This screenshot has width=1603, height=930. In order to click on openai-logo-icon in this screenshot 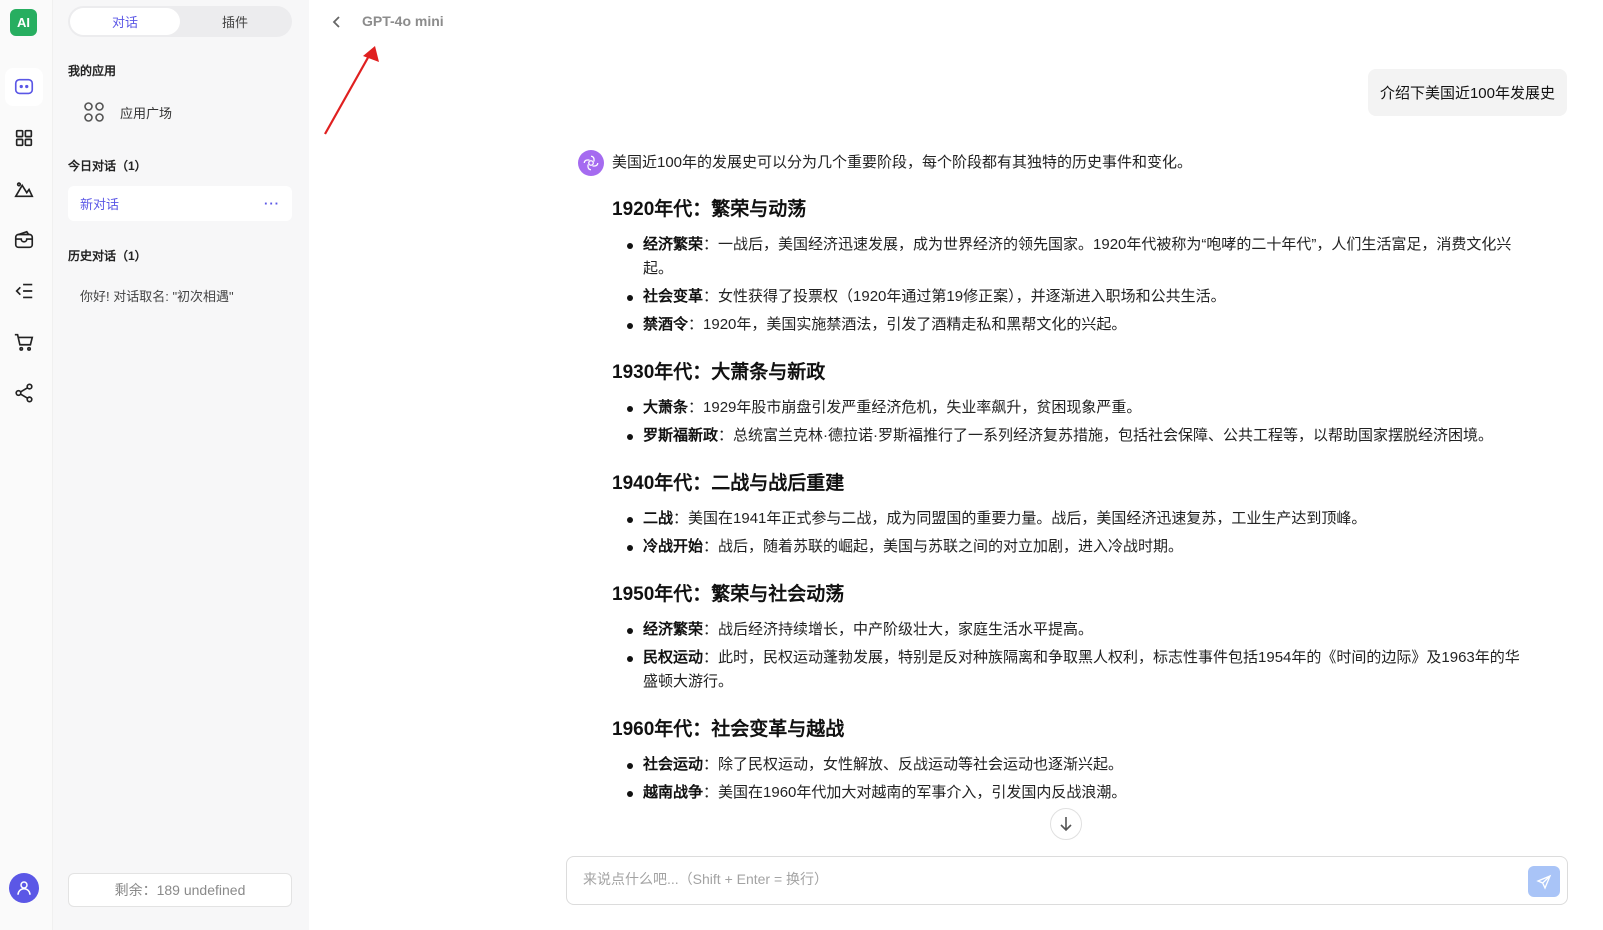, I will do `click(591, 163)`.